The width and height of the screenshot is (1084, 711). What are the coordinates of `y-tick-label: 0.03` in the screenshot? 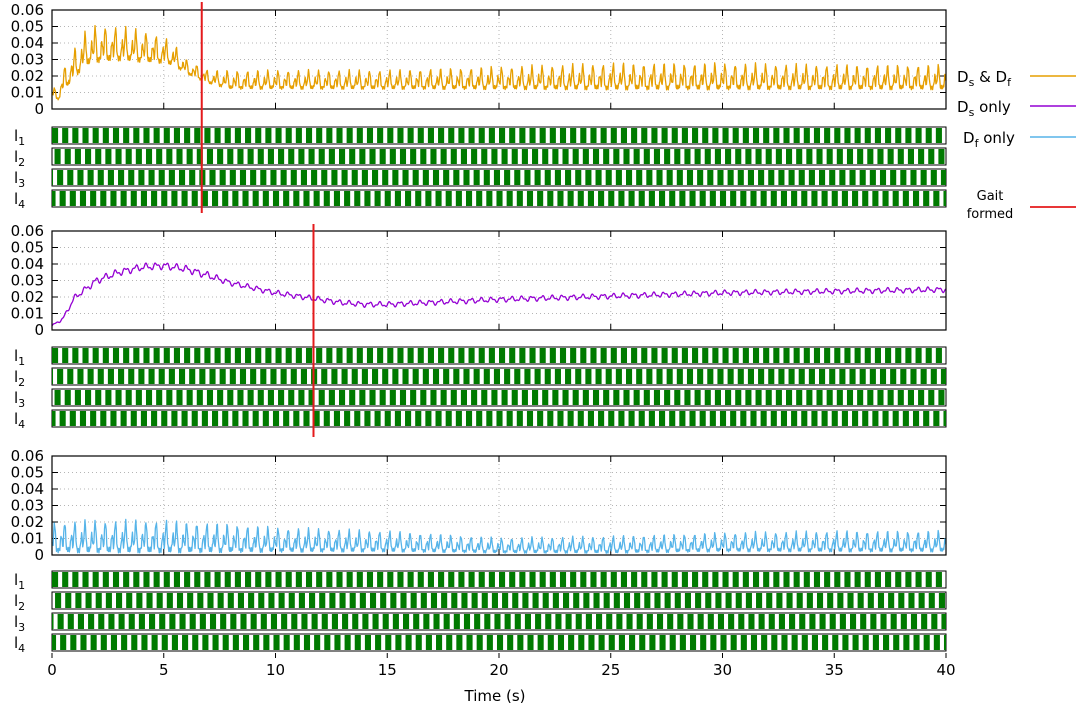 It's located at (27, 506).